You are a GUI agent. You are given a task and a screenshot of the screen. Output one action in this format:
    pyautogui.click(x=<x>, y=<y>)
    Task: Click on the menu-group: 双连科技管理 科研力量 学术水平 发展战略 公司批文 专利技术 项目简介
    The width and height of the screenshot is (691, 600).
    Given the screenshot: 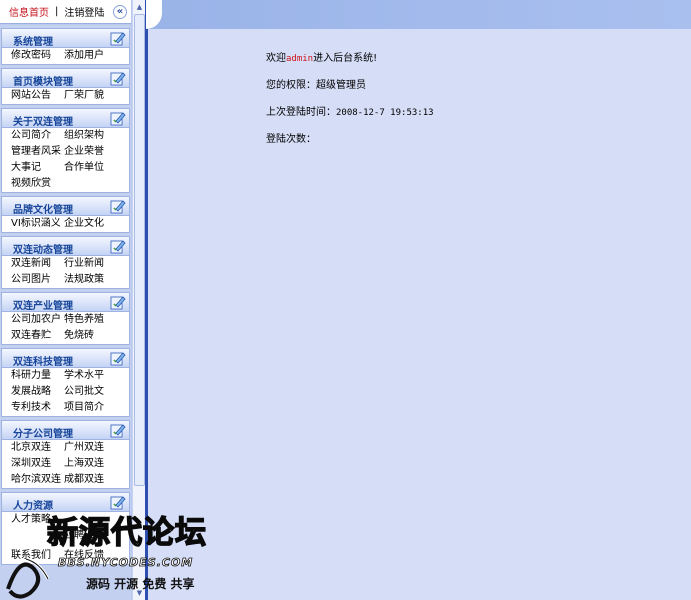 What is the action you would take?
    pyautogui.click(x=65, y=382)
    